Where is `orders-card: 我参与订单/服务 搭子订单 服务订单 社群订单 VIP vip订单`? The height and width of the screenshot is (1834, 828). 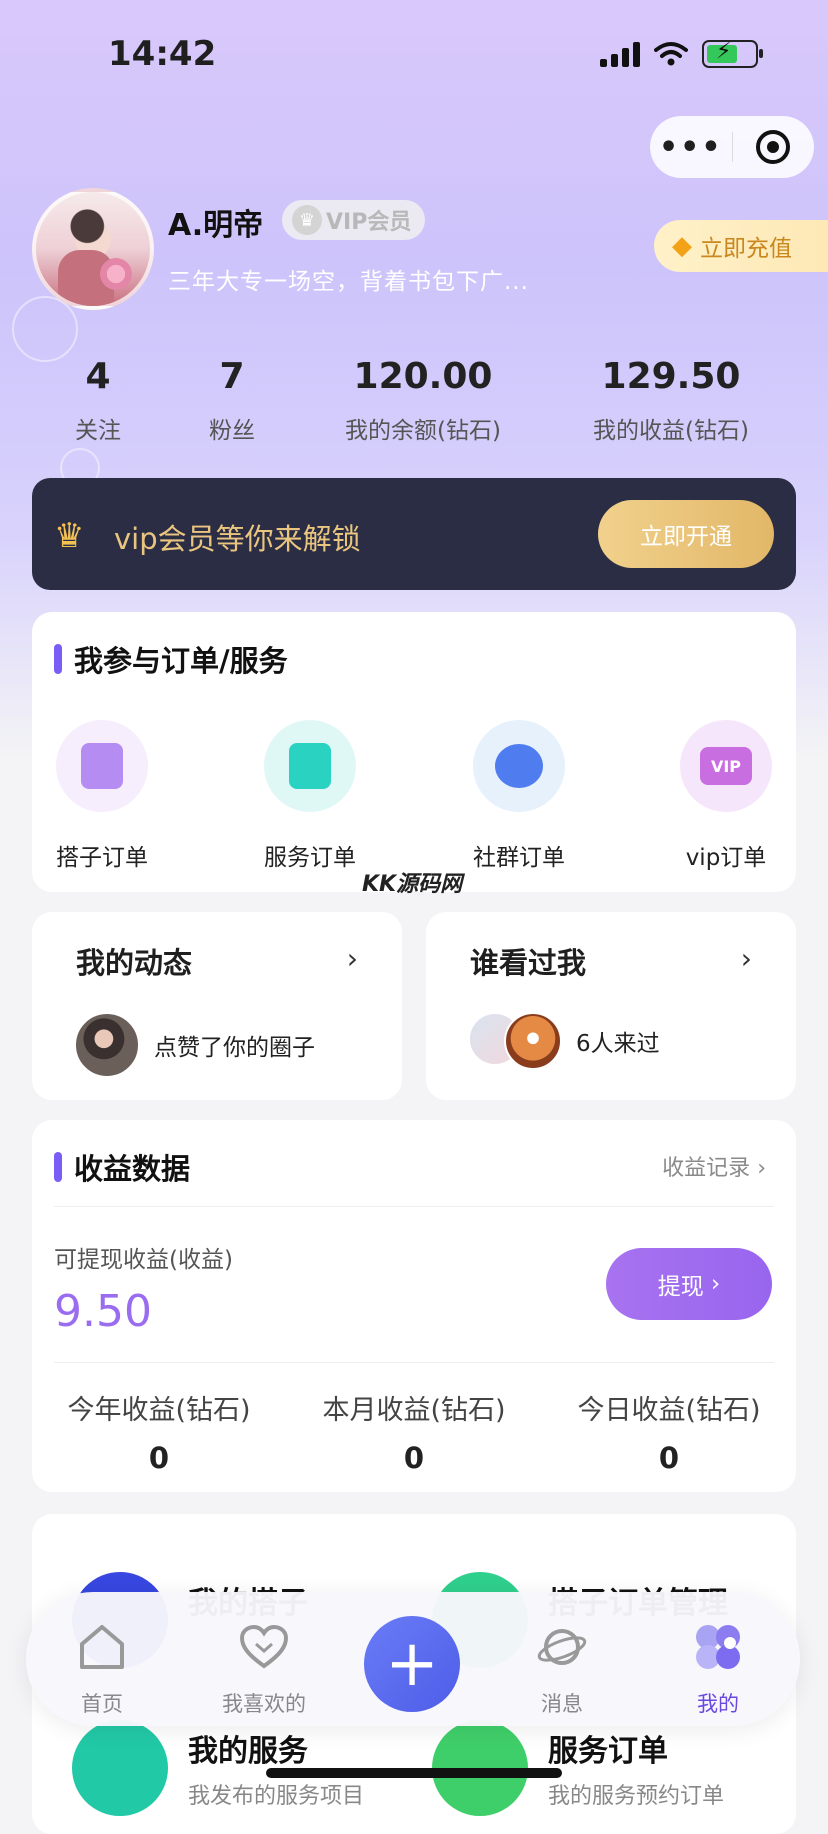
orders-card: 我参与订单/服务 搭子订单 服务订单 社群订单 VIP vip订单 is located at coordinates (414, 752).